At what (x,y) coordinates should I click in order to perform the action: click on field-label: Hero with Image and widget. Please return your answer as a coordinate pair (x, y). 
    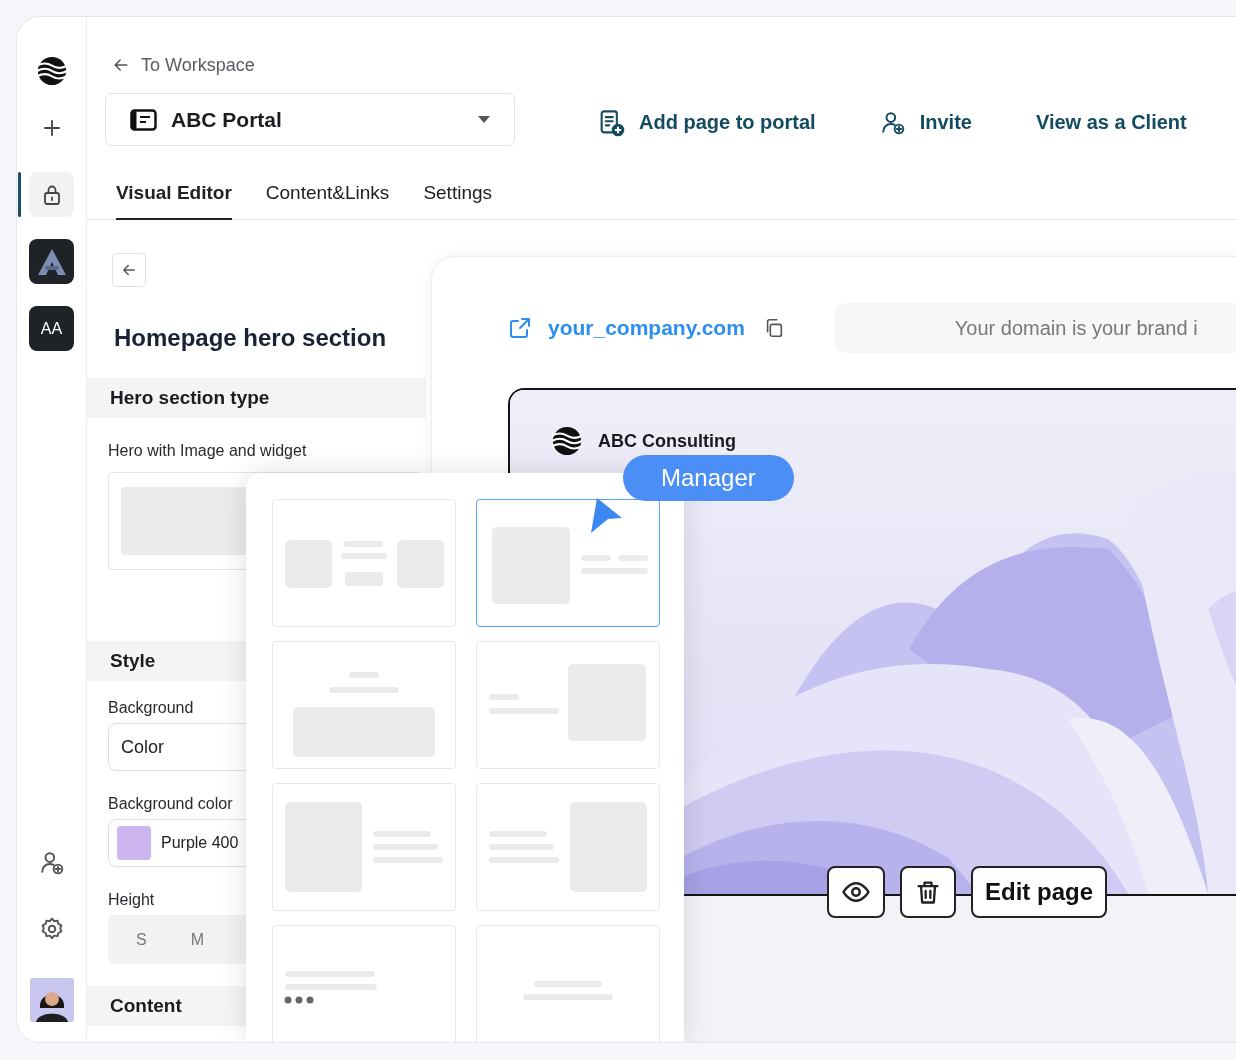
    Looking at the image, I should click on (208, 451).